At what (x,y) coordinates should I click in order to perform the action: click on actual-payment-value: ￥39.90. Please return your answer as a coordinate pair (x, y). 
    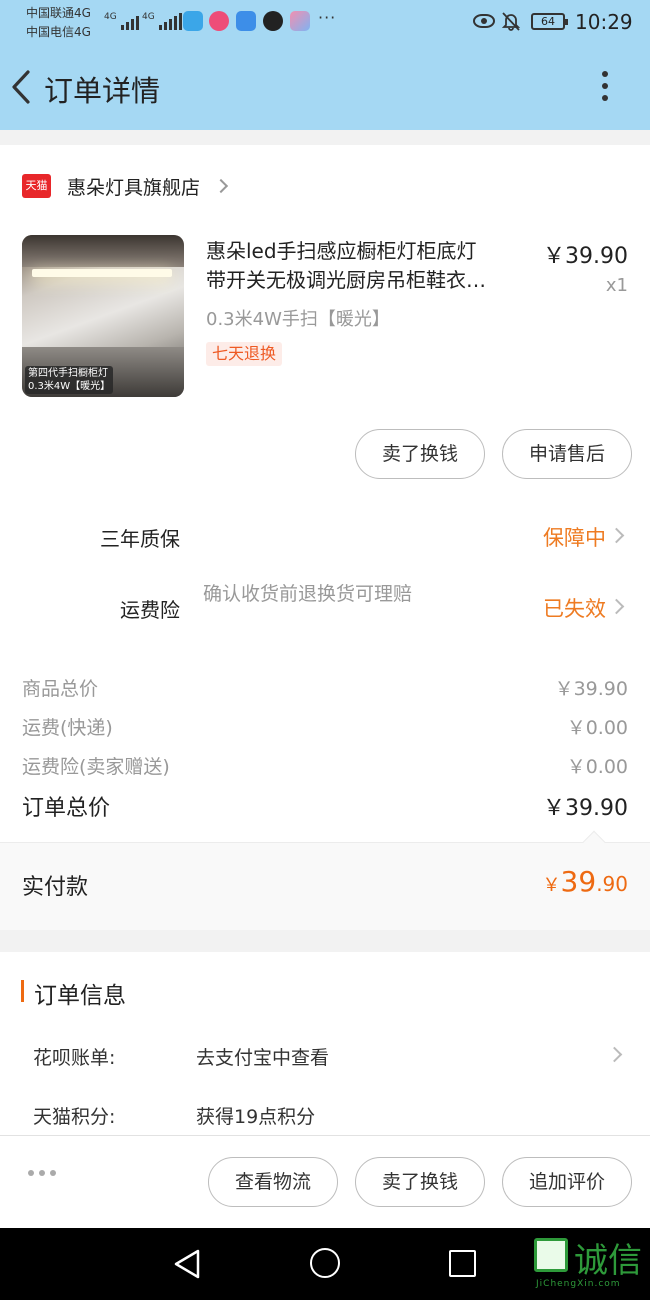
    Looking at the image, I should click on (585, 881).